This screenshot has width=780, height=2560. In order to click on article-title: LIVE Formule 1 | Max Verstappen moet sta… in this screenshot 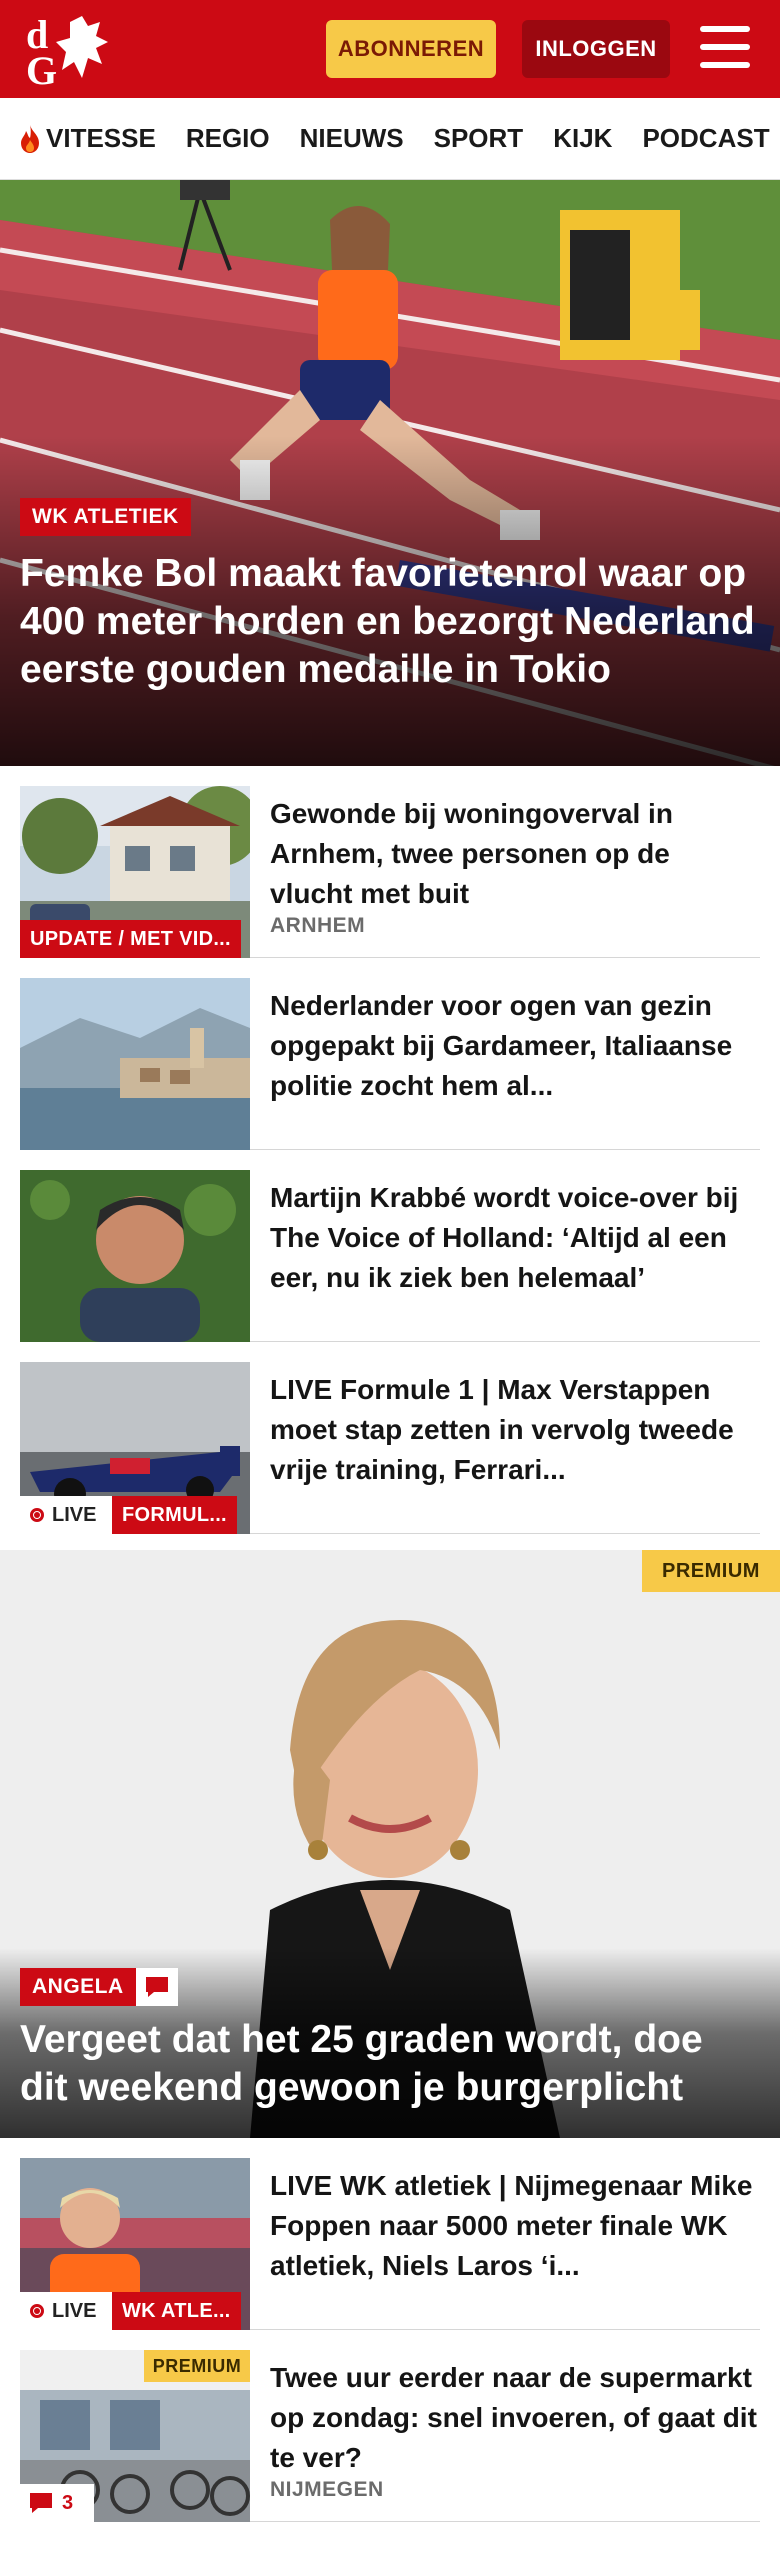, I will do `click(515, 1430)`.